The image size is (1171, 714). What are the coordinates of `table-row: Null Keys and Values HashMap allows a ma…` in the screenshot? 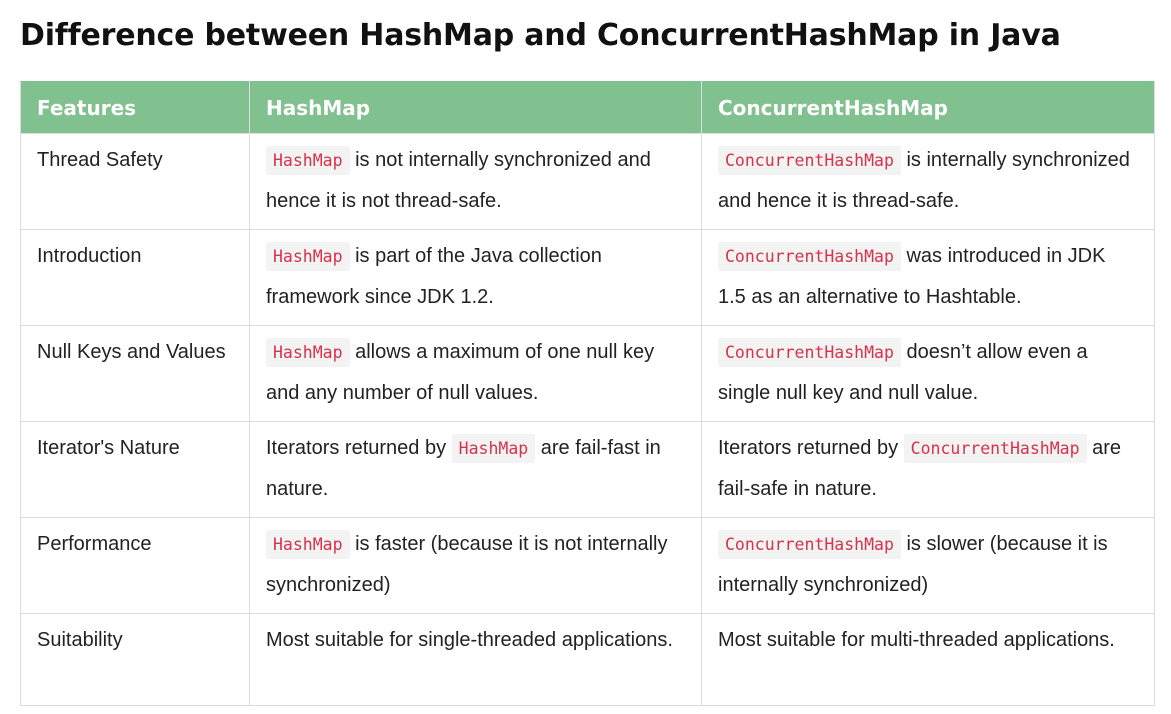 It's located at (587, 373).